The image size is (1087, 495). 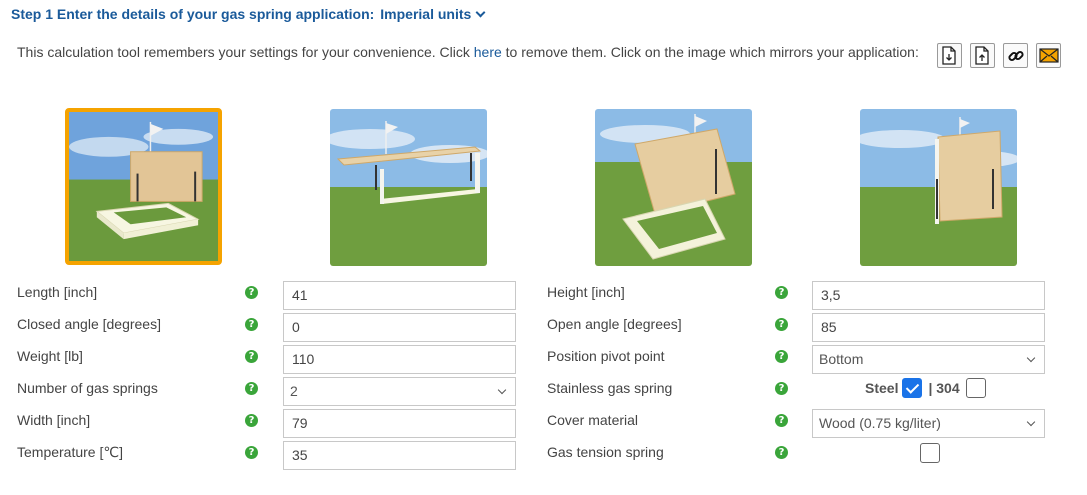 What do you see at coordinates (606, 356) in the screenshot?
I see `pivot-label: Position pivot point` at bounding box center [606, 356].